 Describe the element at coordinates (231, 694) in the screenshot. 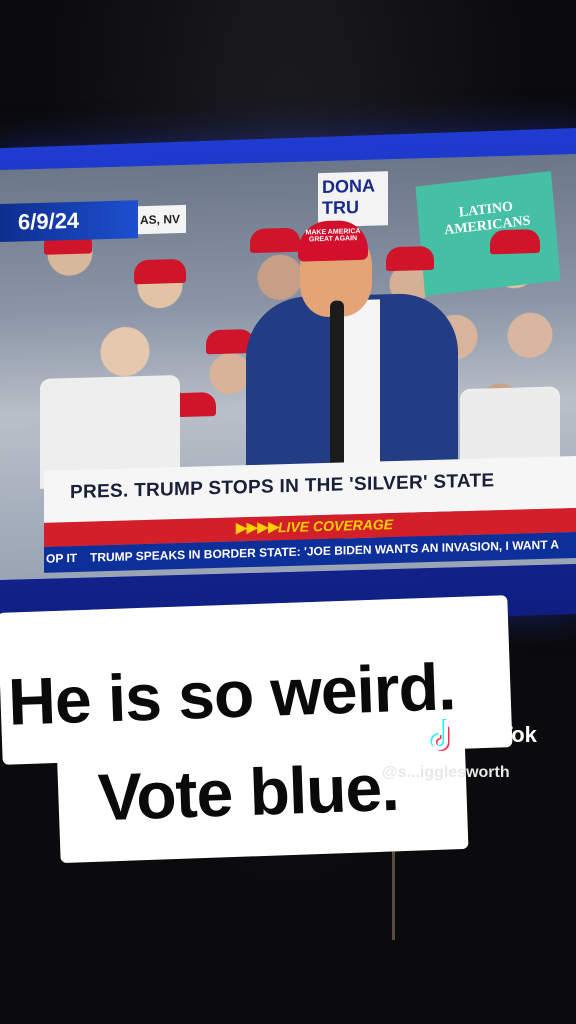

I see `caption-line-1: He is so weird.` at that location.